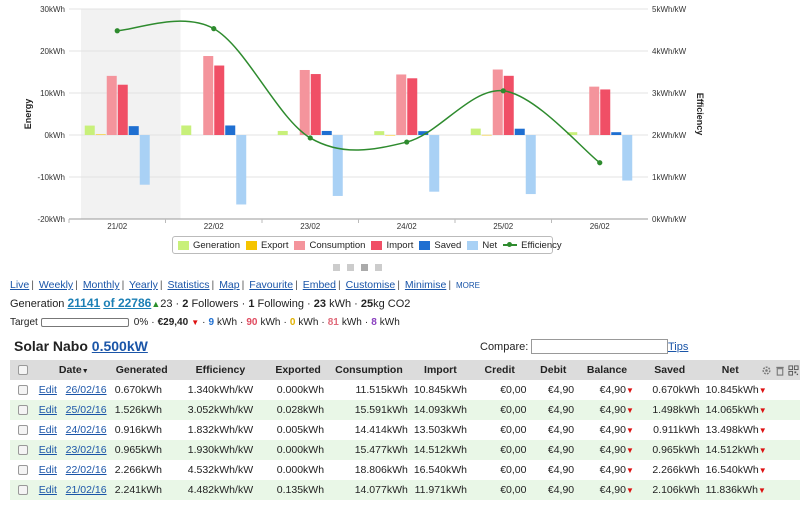 This screenshot has width=800, height=532. I want to click on tips-link: Tips, so click(678, 347).